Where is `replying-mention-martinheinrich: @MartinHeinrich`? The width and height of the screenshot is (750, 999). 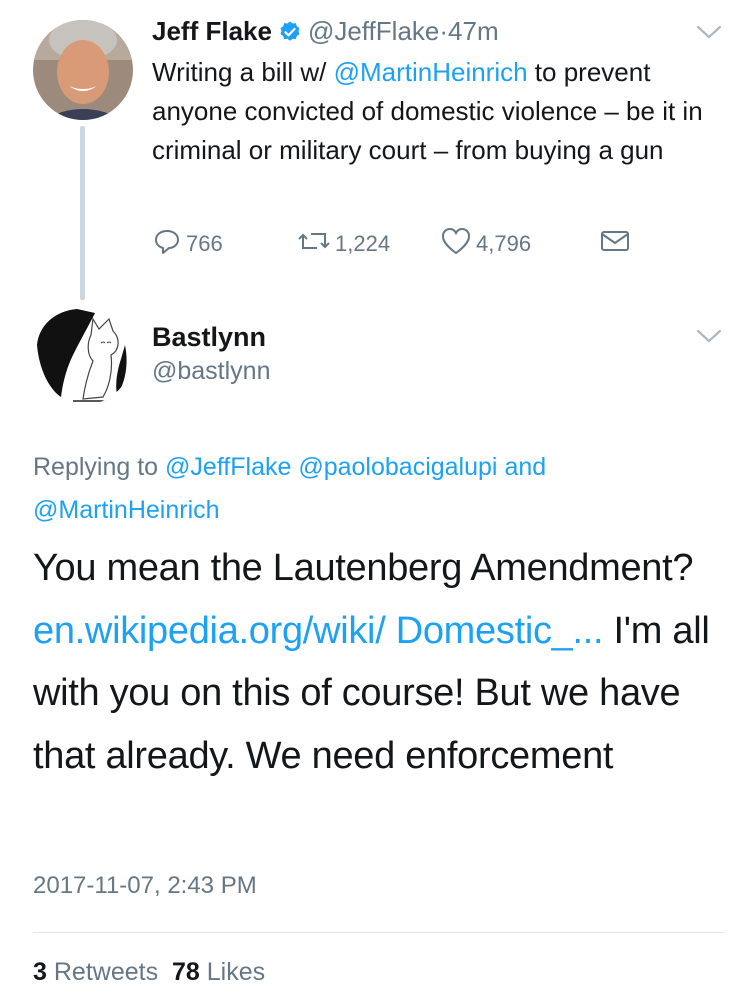 replying-mention-martinheinrich: @MartinHeinrich is located at coordinates (126, 510).